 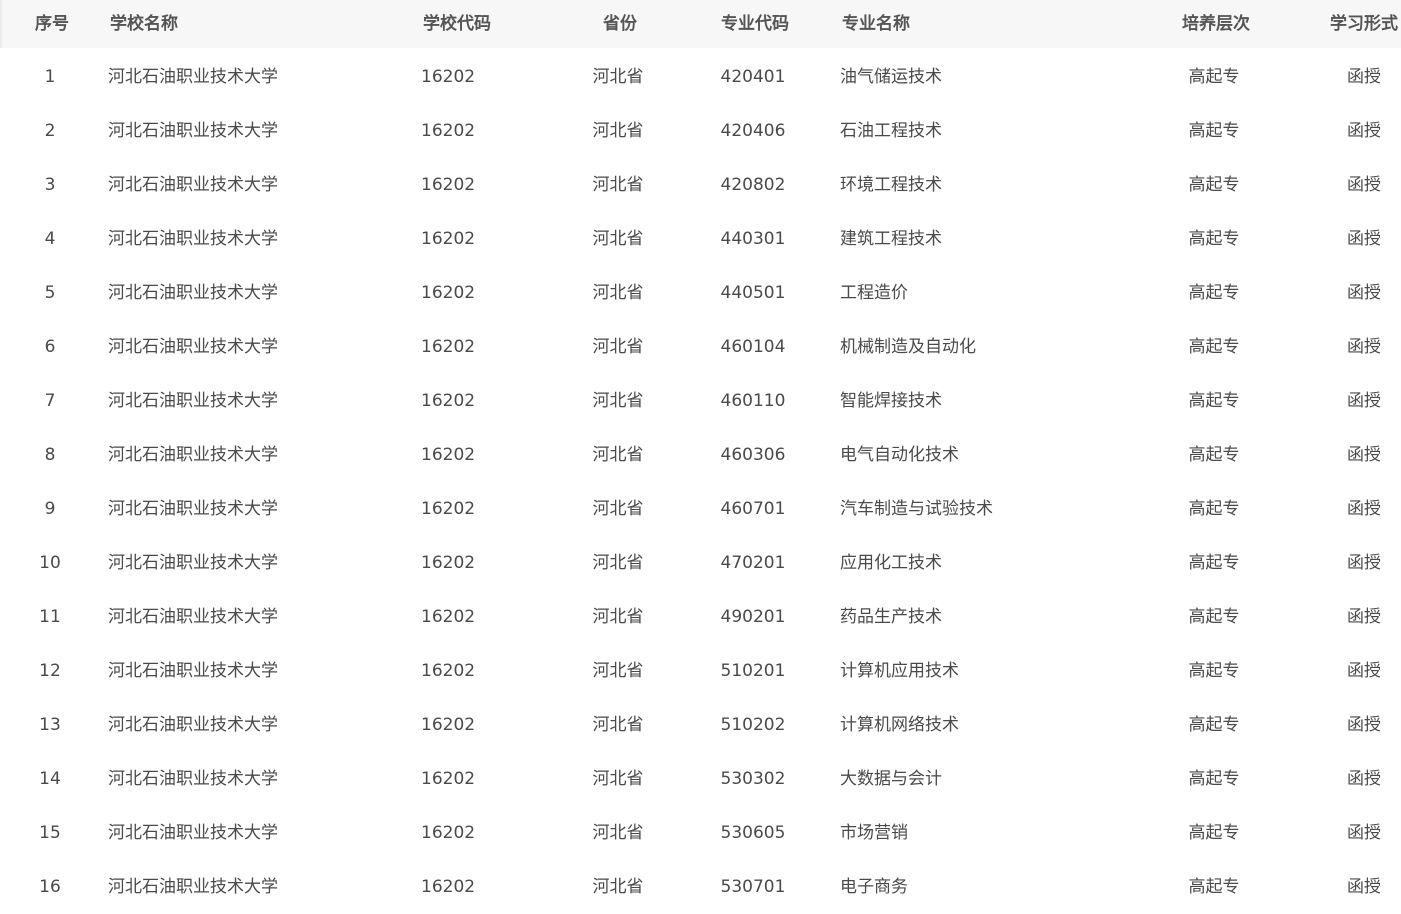 What do you see at coordinates (700, 131) in the screenshot?
I see `table-row: 2 河北石油职业技术大学 16202 河北省 420406 石油工程技术 高起专 函授` at bounding box center [700, 131].